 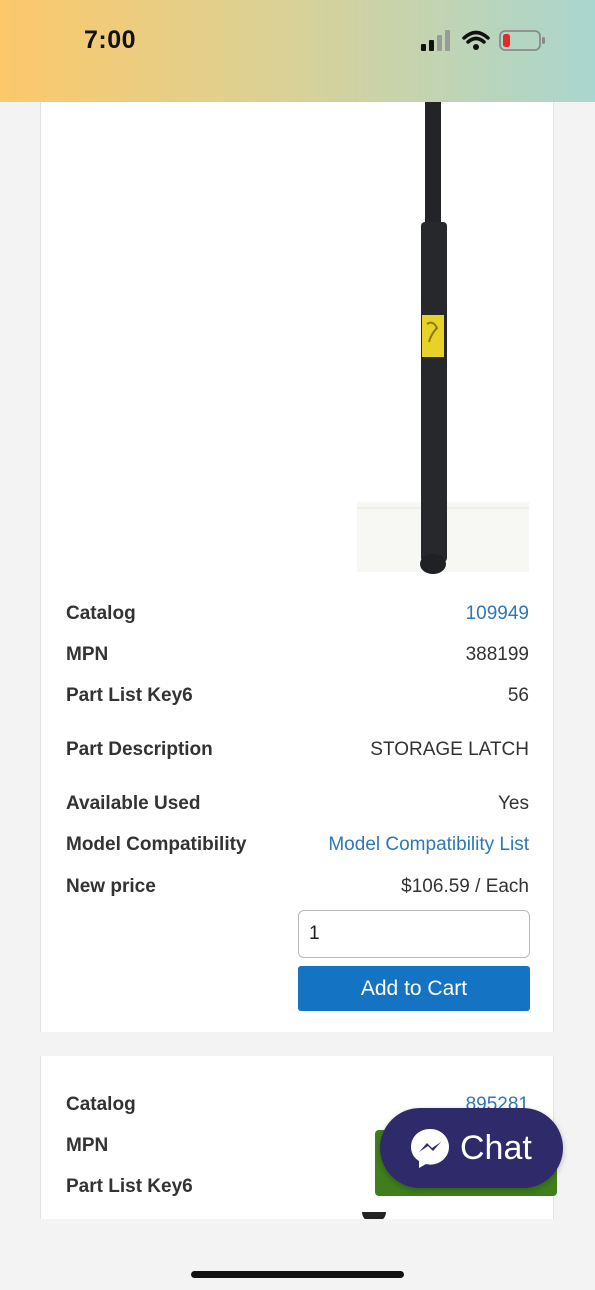 I want to click on model-compatibility-label: Model Compatibility, so click(x=156, y=844).